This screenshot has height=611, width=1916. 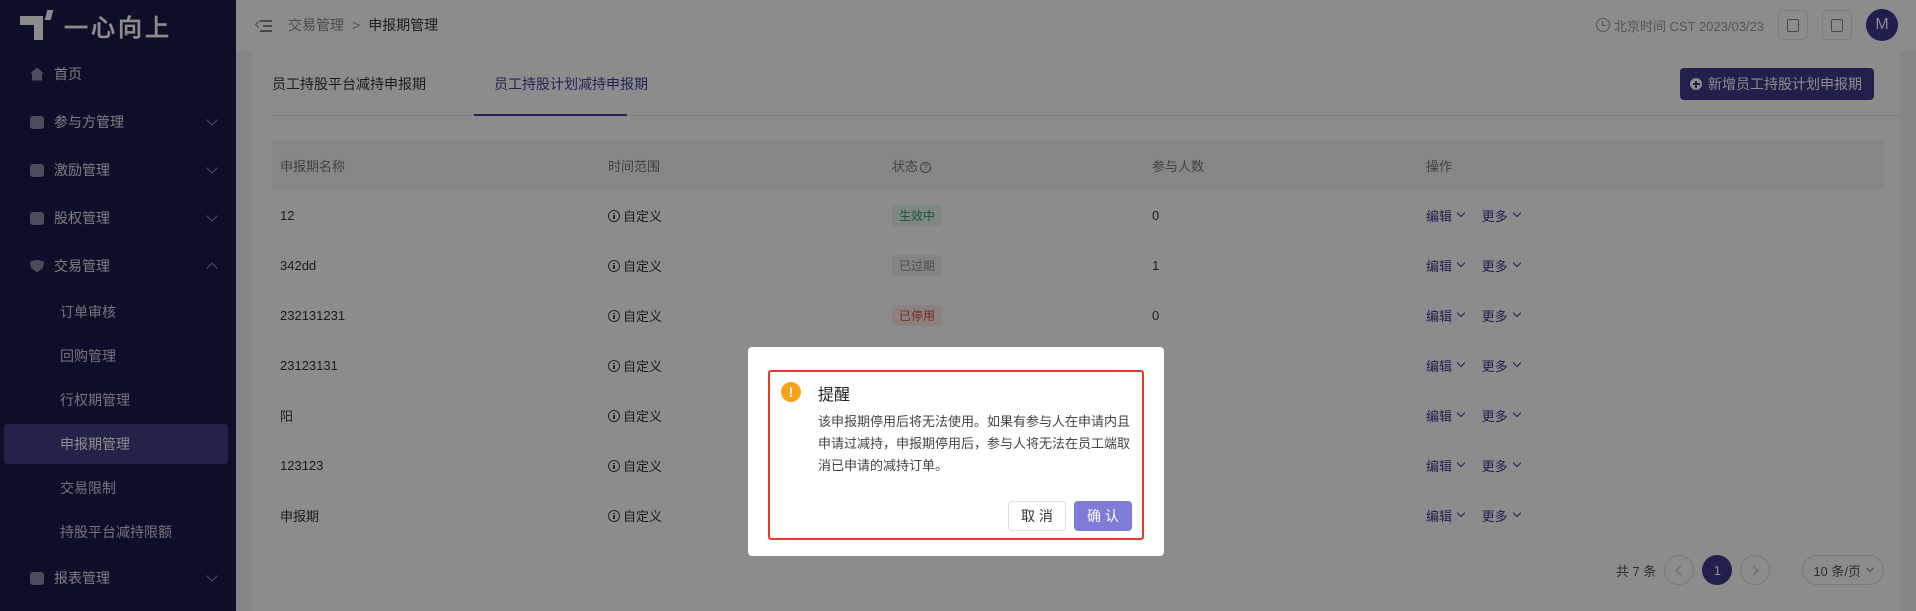 I want to click on dialog-title: 提醒, so click(x=834, y=395).